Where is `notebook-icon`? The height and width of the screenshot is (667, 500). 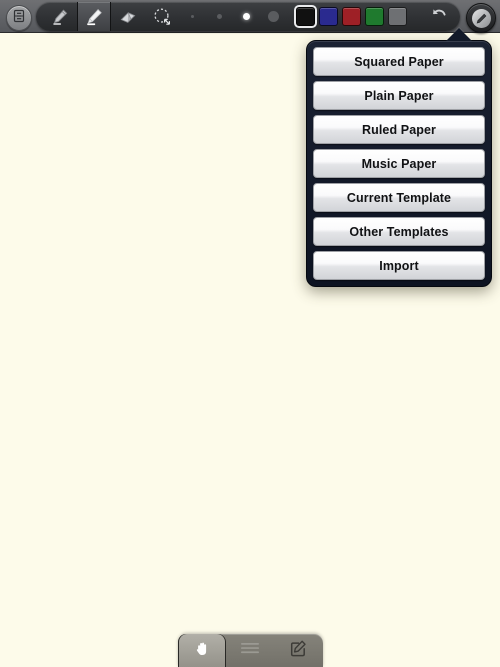 notebook-icon is located at coordinates (19, 18).